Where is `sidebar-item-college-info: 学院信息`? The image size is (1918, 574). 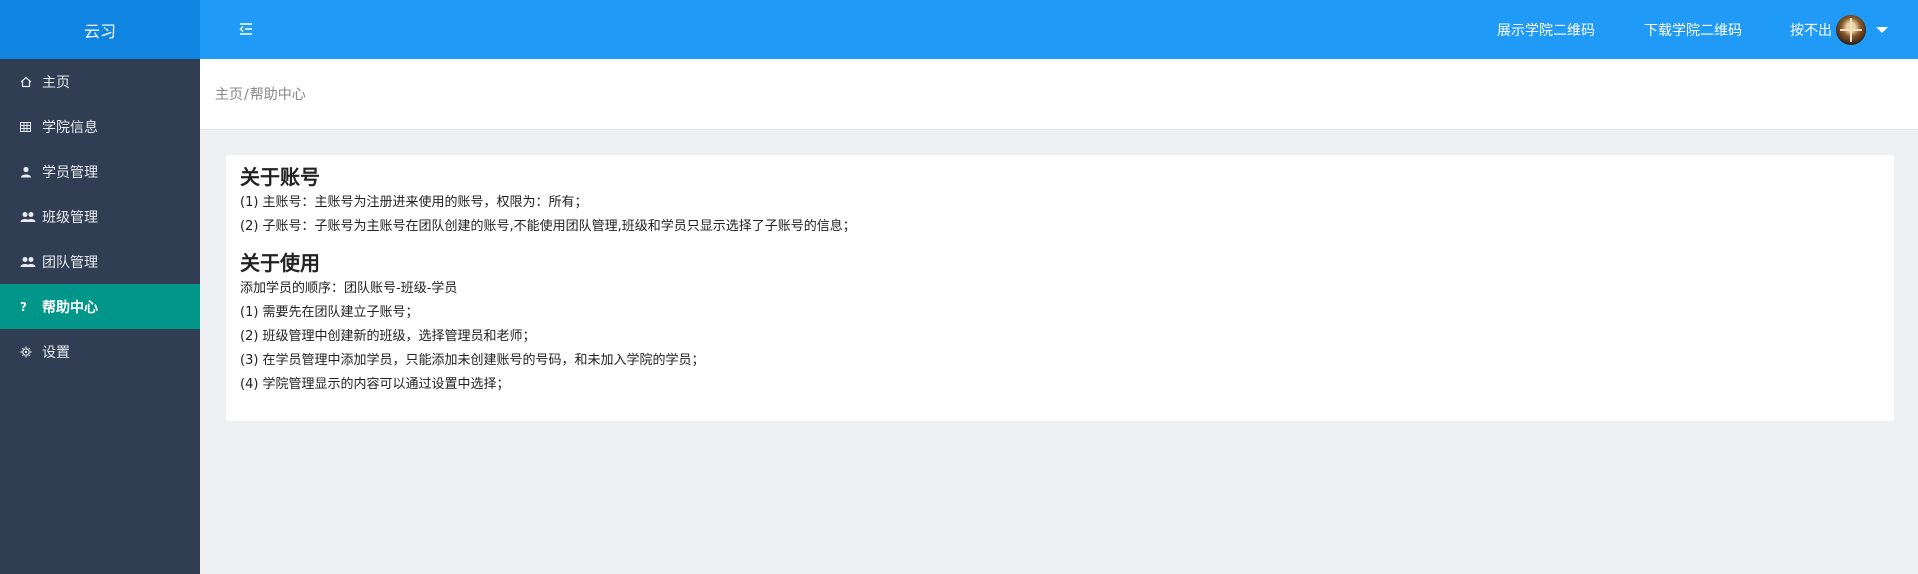
sidebar-item-college-info: 学院信息 is located at coordinates (100, 126).